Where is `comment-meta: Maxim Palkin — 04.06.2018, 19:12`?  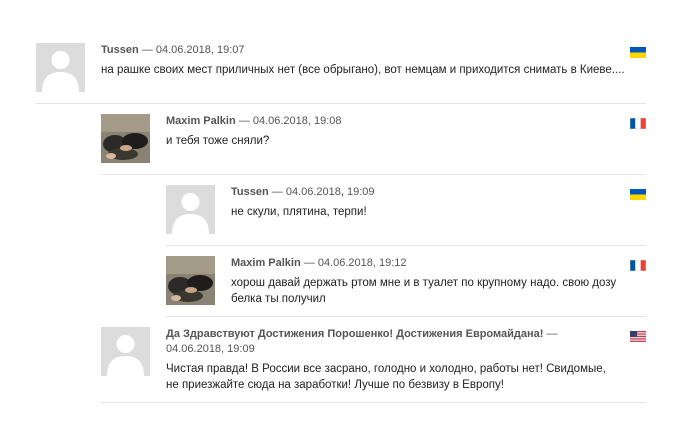 comment-meta: Maxim Palkin — 04.06.2018, 19:12 is located at coordinates (436, 263).